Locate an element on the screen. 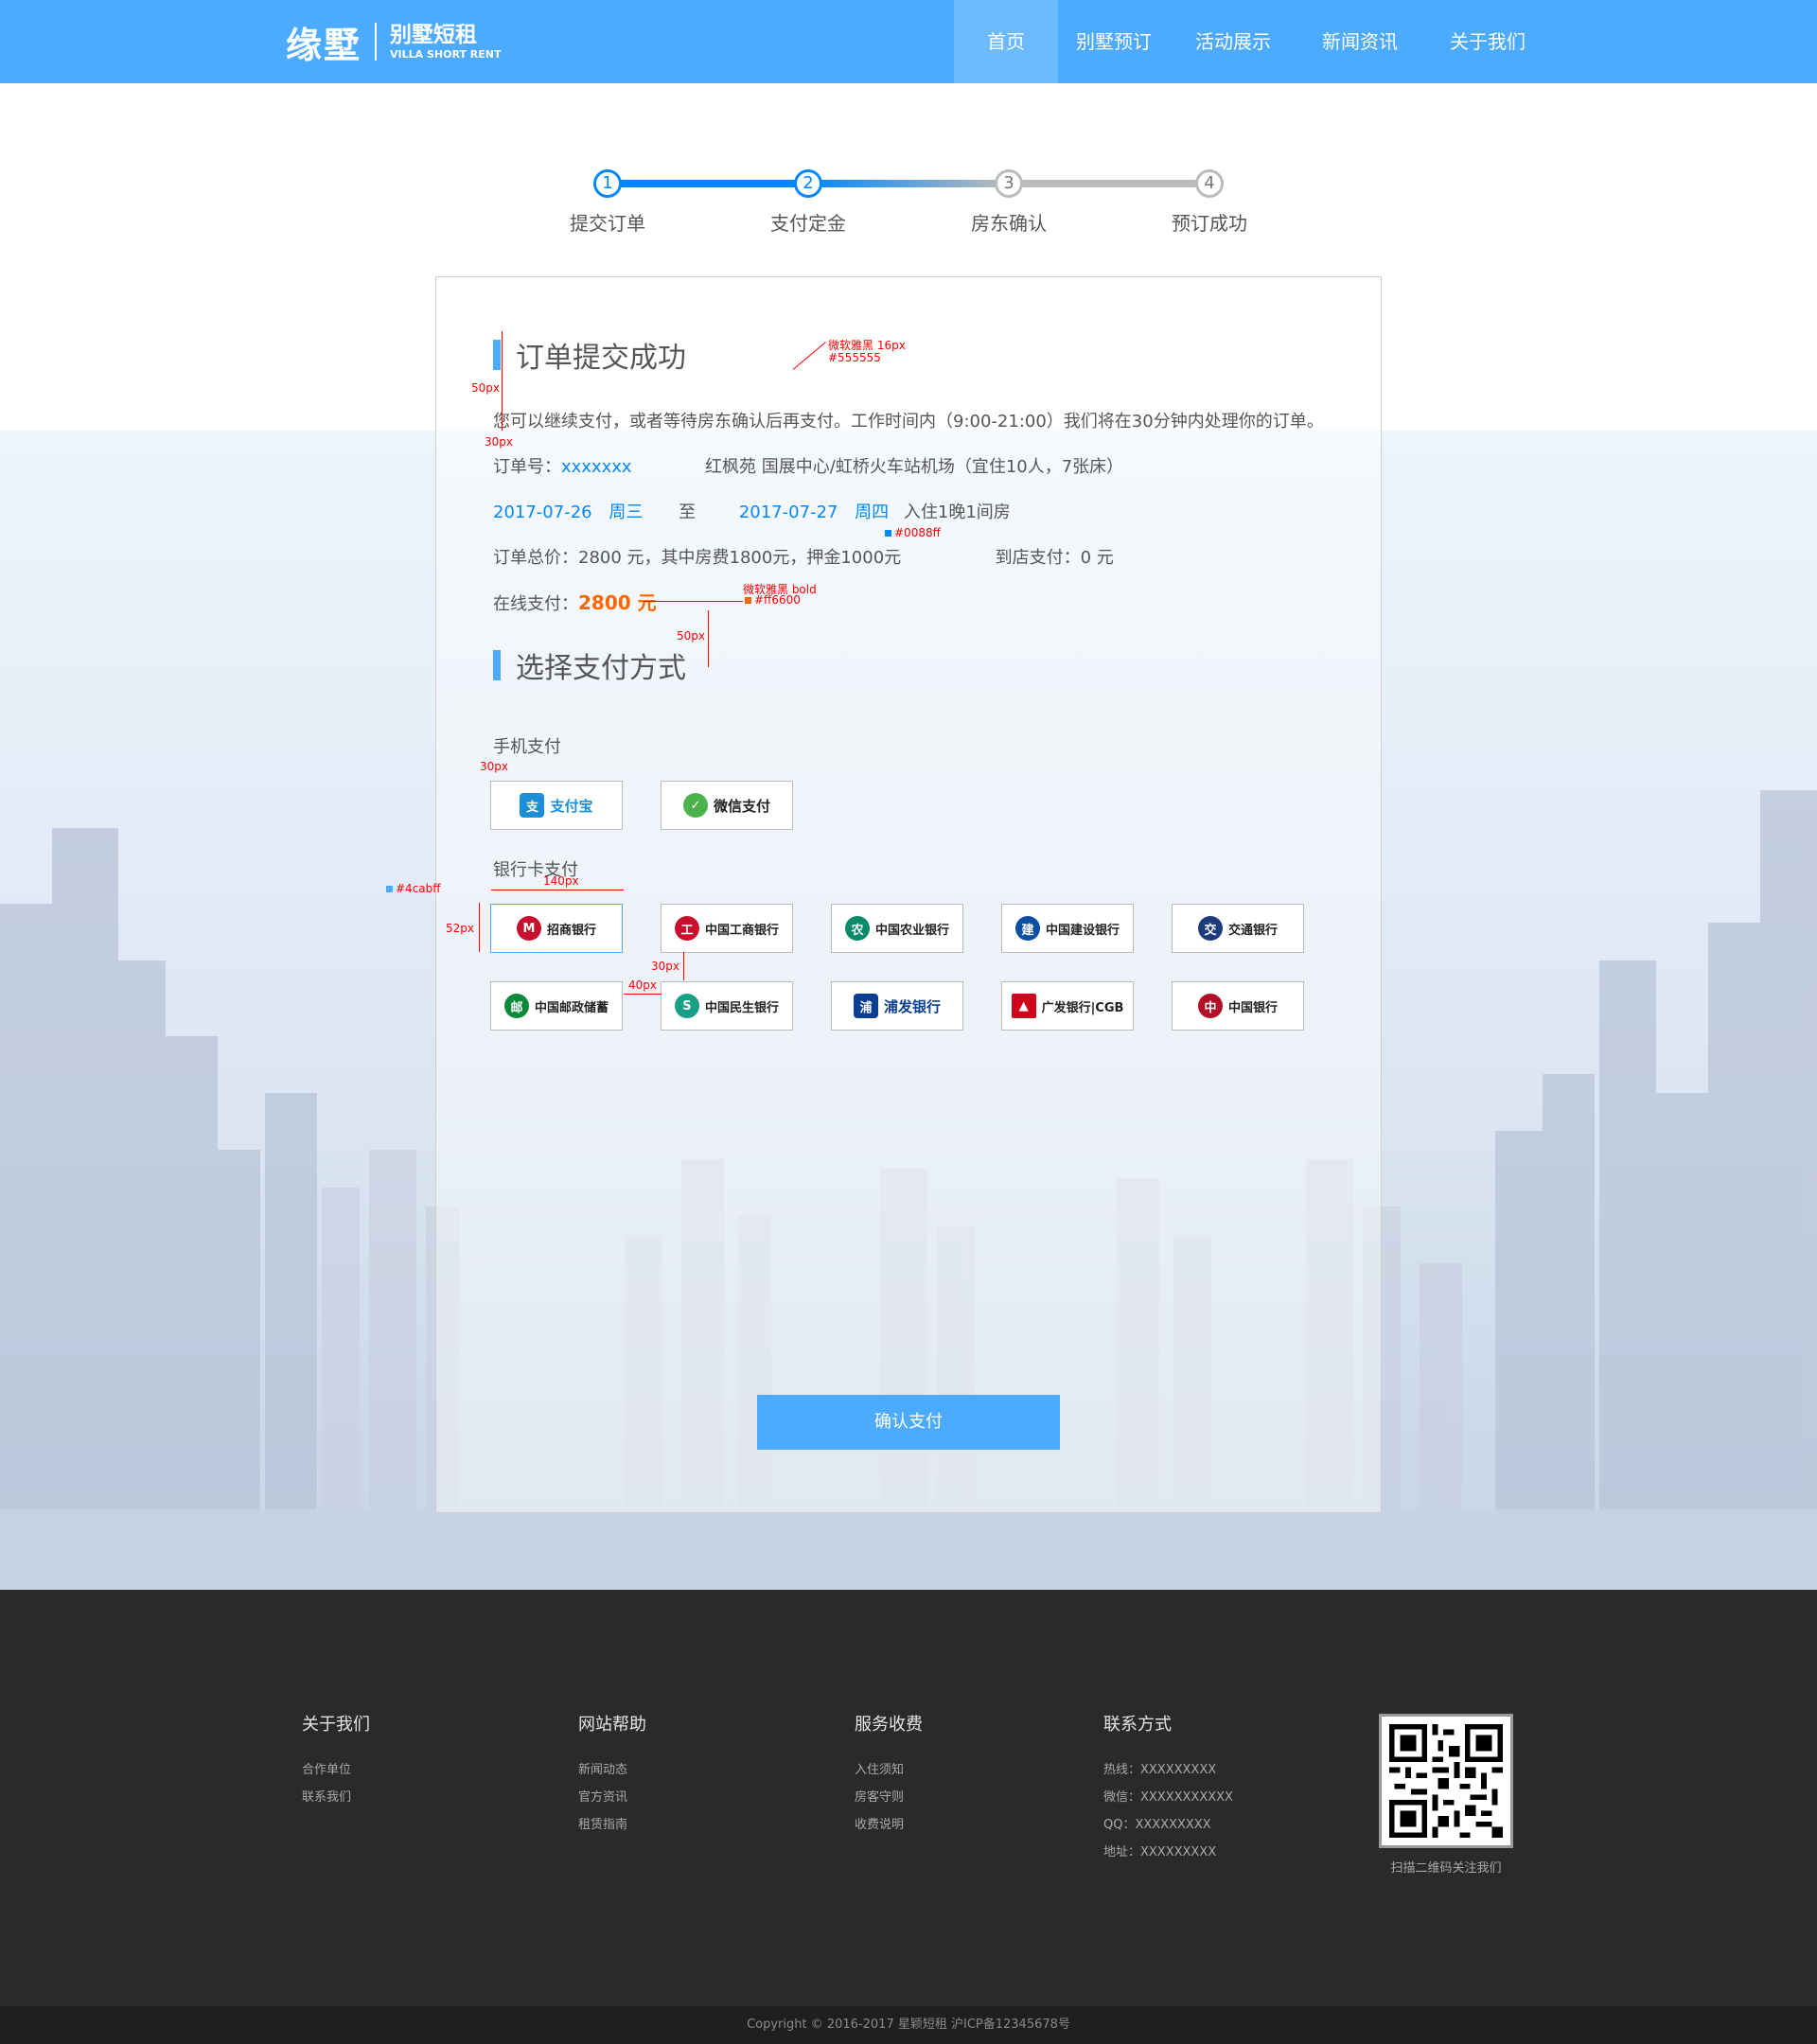  logo-sub-en: VILLA SHORT RENT is located at coordinates (446, 54).